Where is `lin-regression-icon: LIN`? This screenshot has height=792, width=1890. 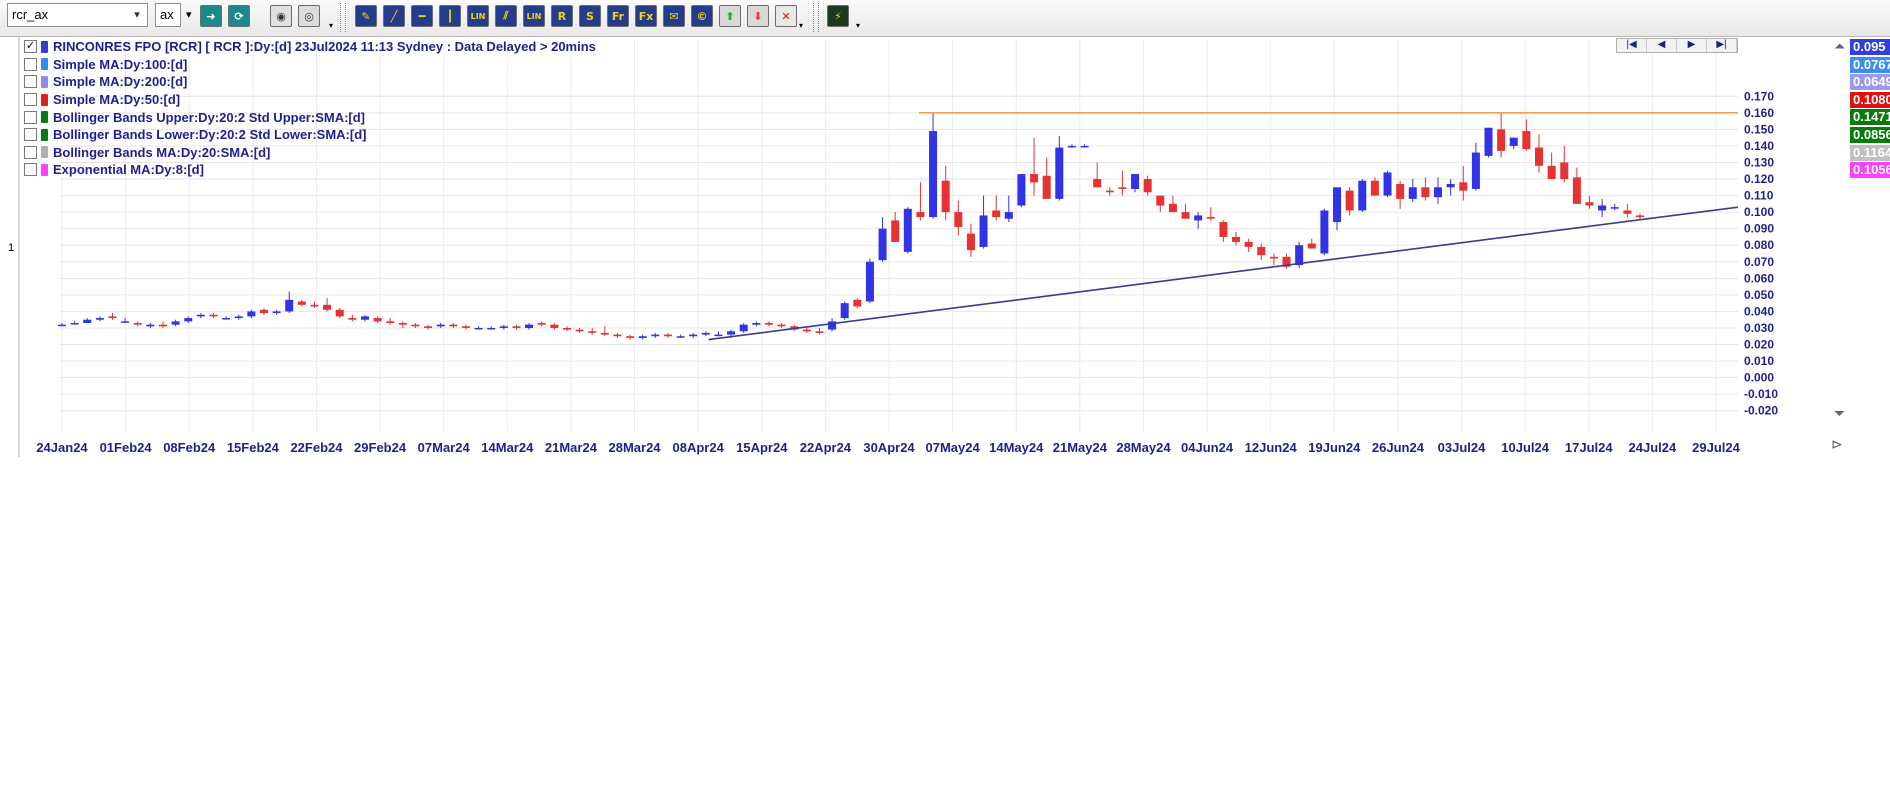
lin-regression-icon: LIN is located at coordinates (478, 16).